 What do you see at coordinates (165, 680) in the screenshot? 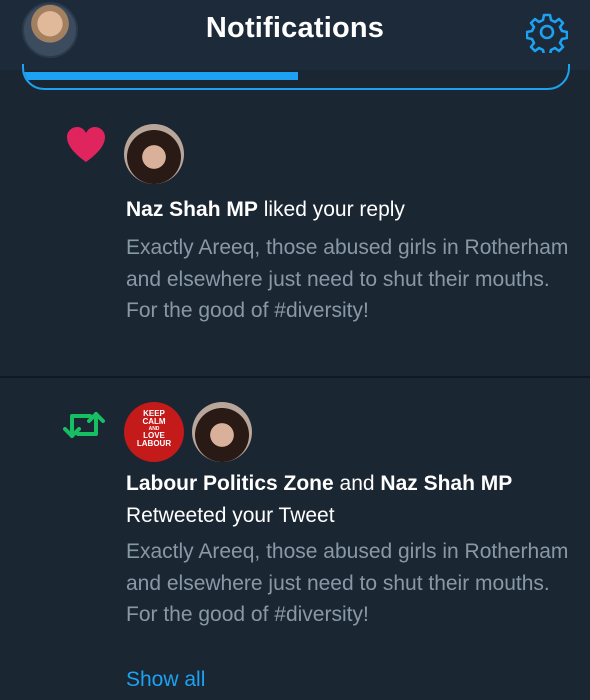
I see `show-all-link: Show all` at bounding box center [165, 680].